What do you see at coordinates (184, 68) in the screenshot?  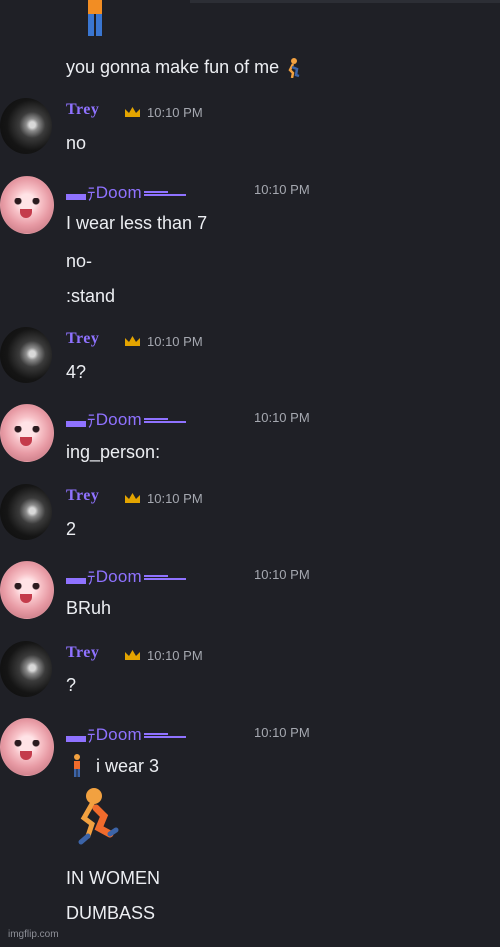 I see `message-text: you gonna make fun of me` at bounding box center [184, 68].